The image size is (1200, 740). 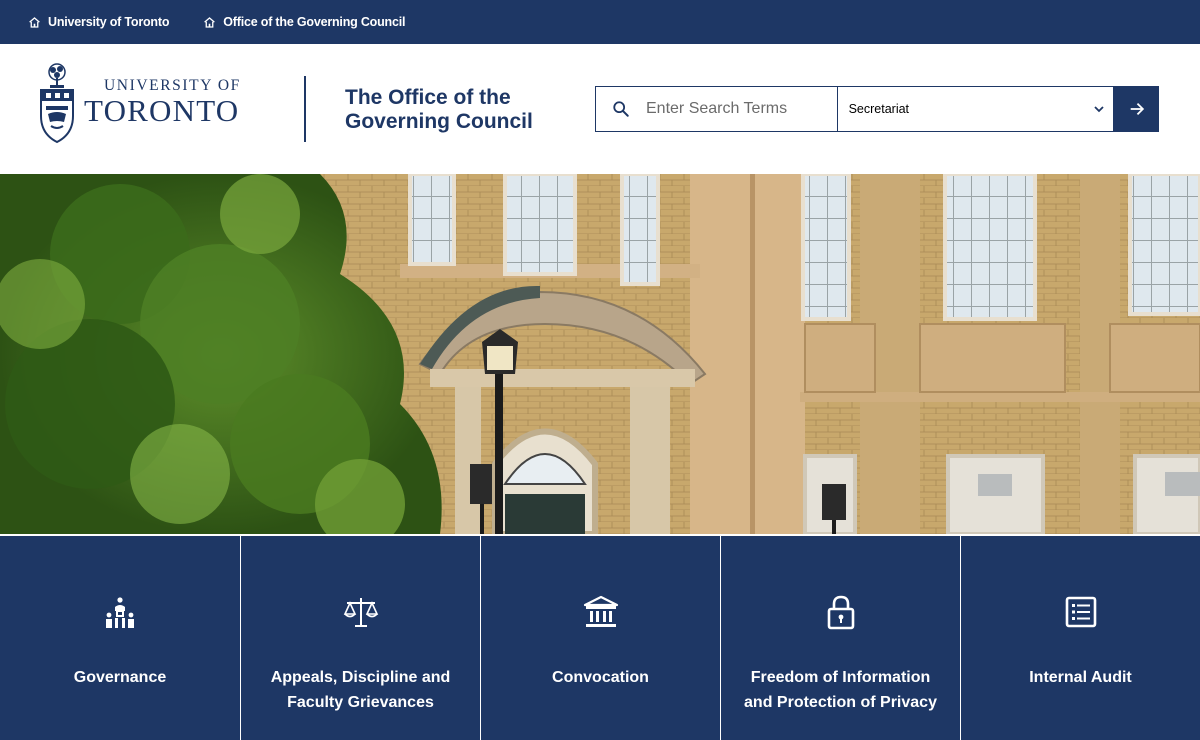 I want to click on header-divider, so click(x=305, y=109).